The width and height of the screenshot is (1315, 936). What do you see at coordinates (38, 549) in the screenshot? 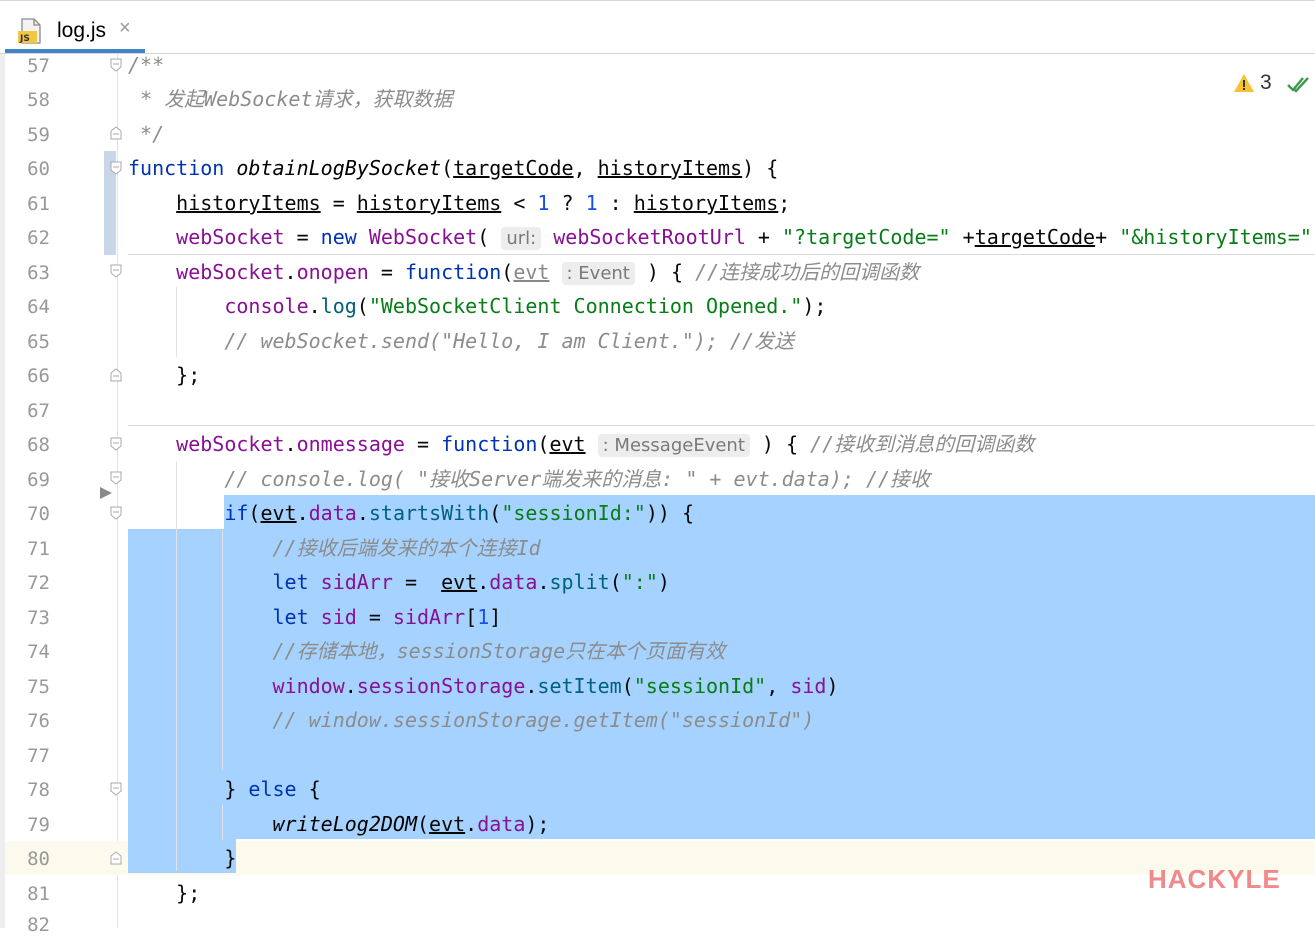
I see `line-number: 71` at bounding box center [38, 549].